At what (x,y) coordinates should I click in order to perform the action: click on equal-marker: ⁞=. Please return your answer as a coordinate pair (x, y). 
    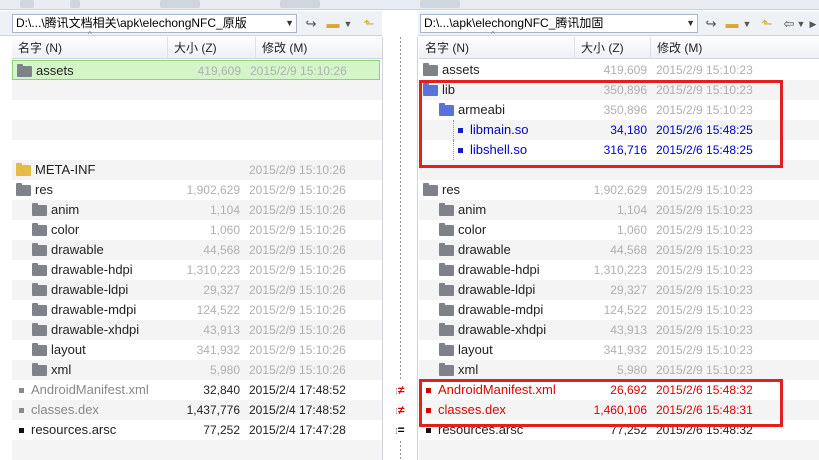
    Looking at the image, I should click on (400, 430).